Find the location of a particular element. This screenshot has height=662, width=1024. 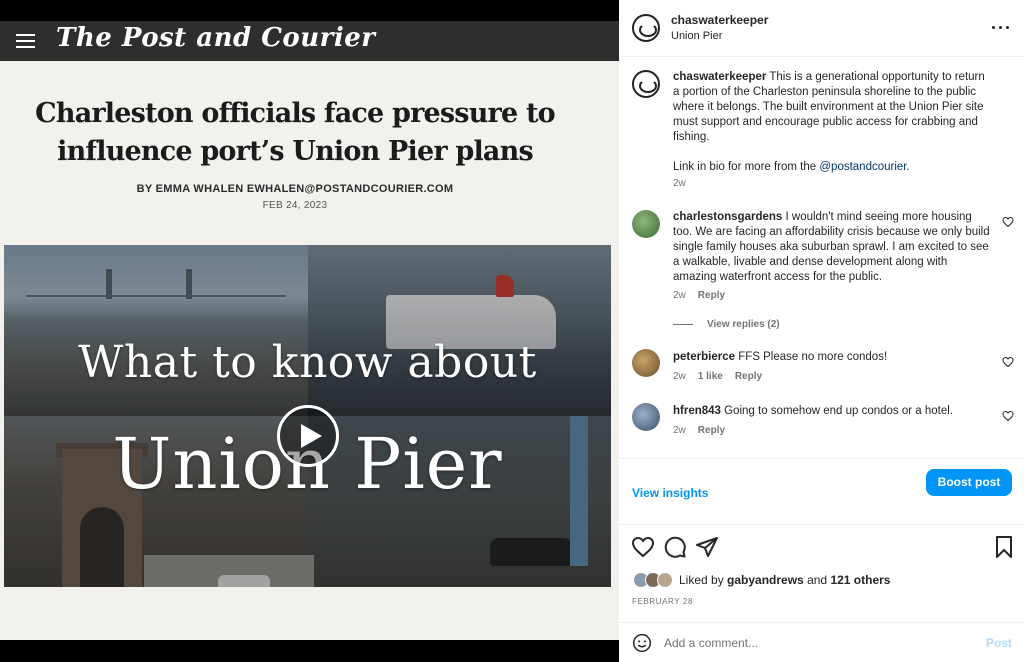

comment-likes: 1 like is located at coordinates (710, 376).